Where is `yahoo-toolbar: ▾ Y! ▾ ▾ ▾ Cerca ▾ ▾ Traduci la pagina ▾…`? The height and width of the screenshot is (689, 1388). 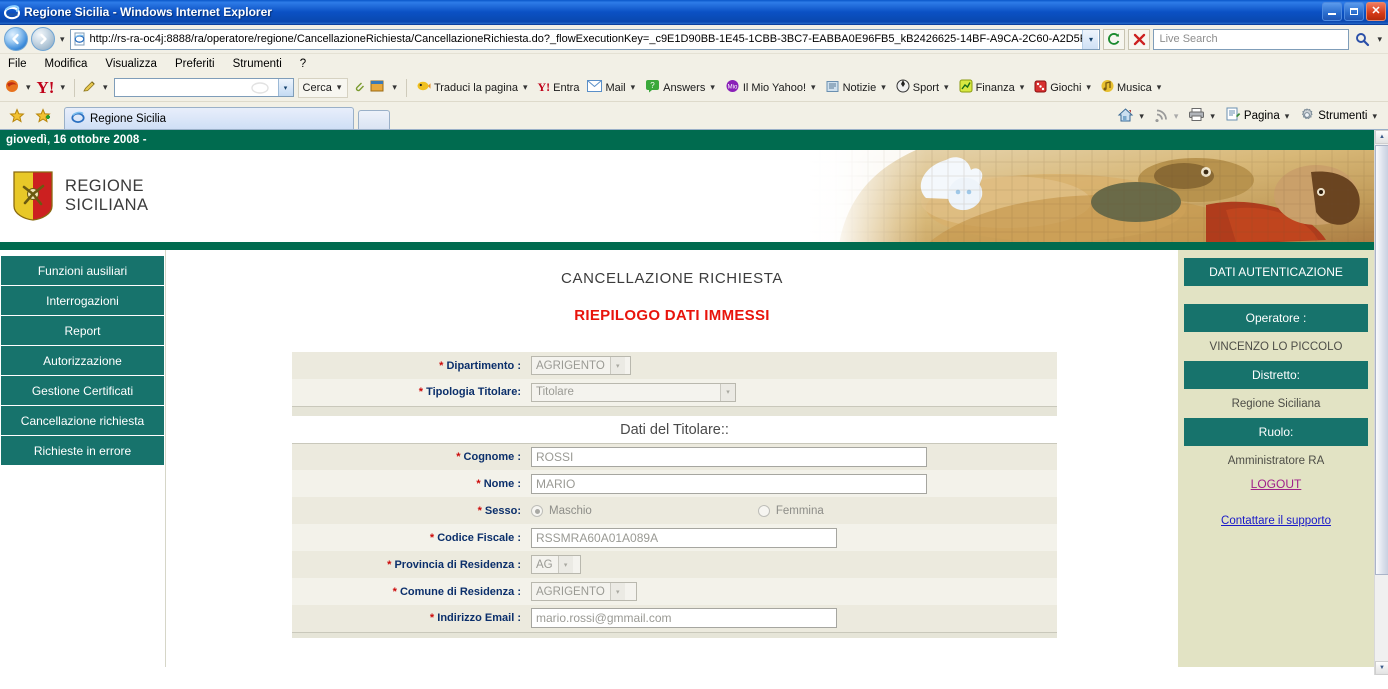
yahoo-toolbar: ▾ Y! ▾ ▾ ▾ Cerca ▾ ▾ Traduci la pagina ▾… is located at coordinates (694, 88).